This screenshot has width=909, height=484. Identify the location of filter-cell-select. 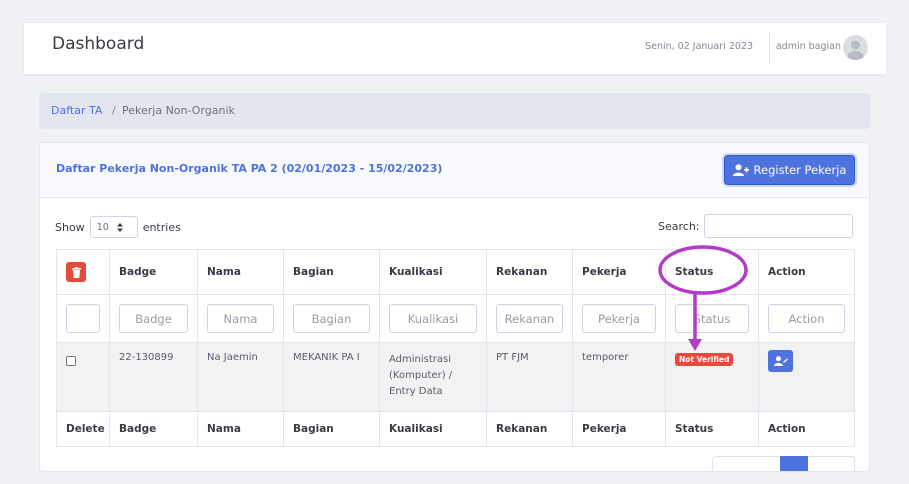
(83, 318).